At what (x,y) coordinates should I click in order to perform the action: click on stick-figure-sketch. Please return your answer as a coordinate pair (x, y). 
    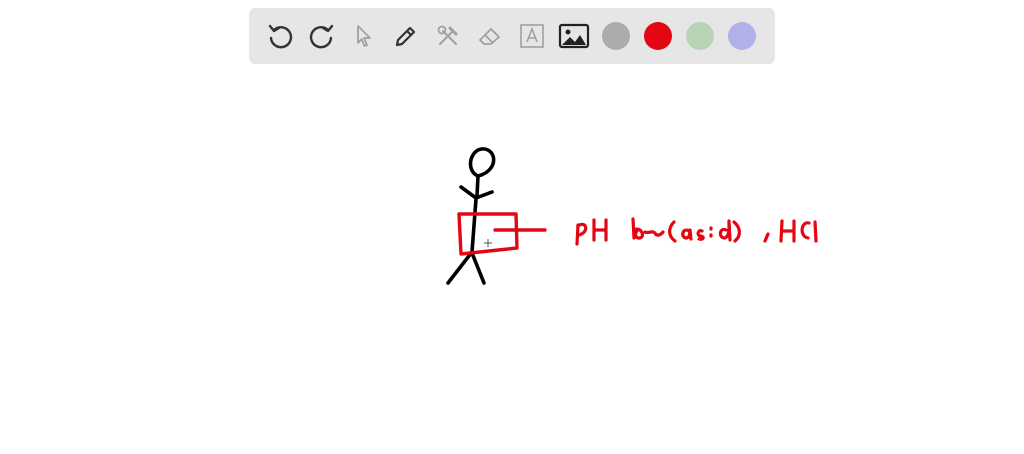
    Looking at the image, I should click on (471, 216).